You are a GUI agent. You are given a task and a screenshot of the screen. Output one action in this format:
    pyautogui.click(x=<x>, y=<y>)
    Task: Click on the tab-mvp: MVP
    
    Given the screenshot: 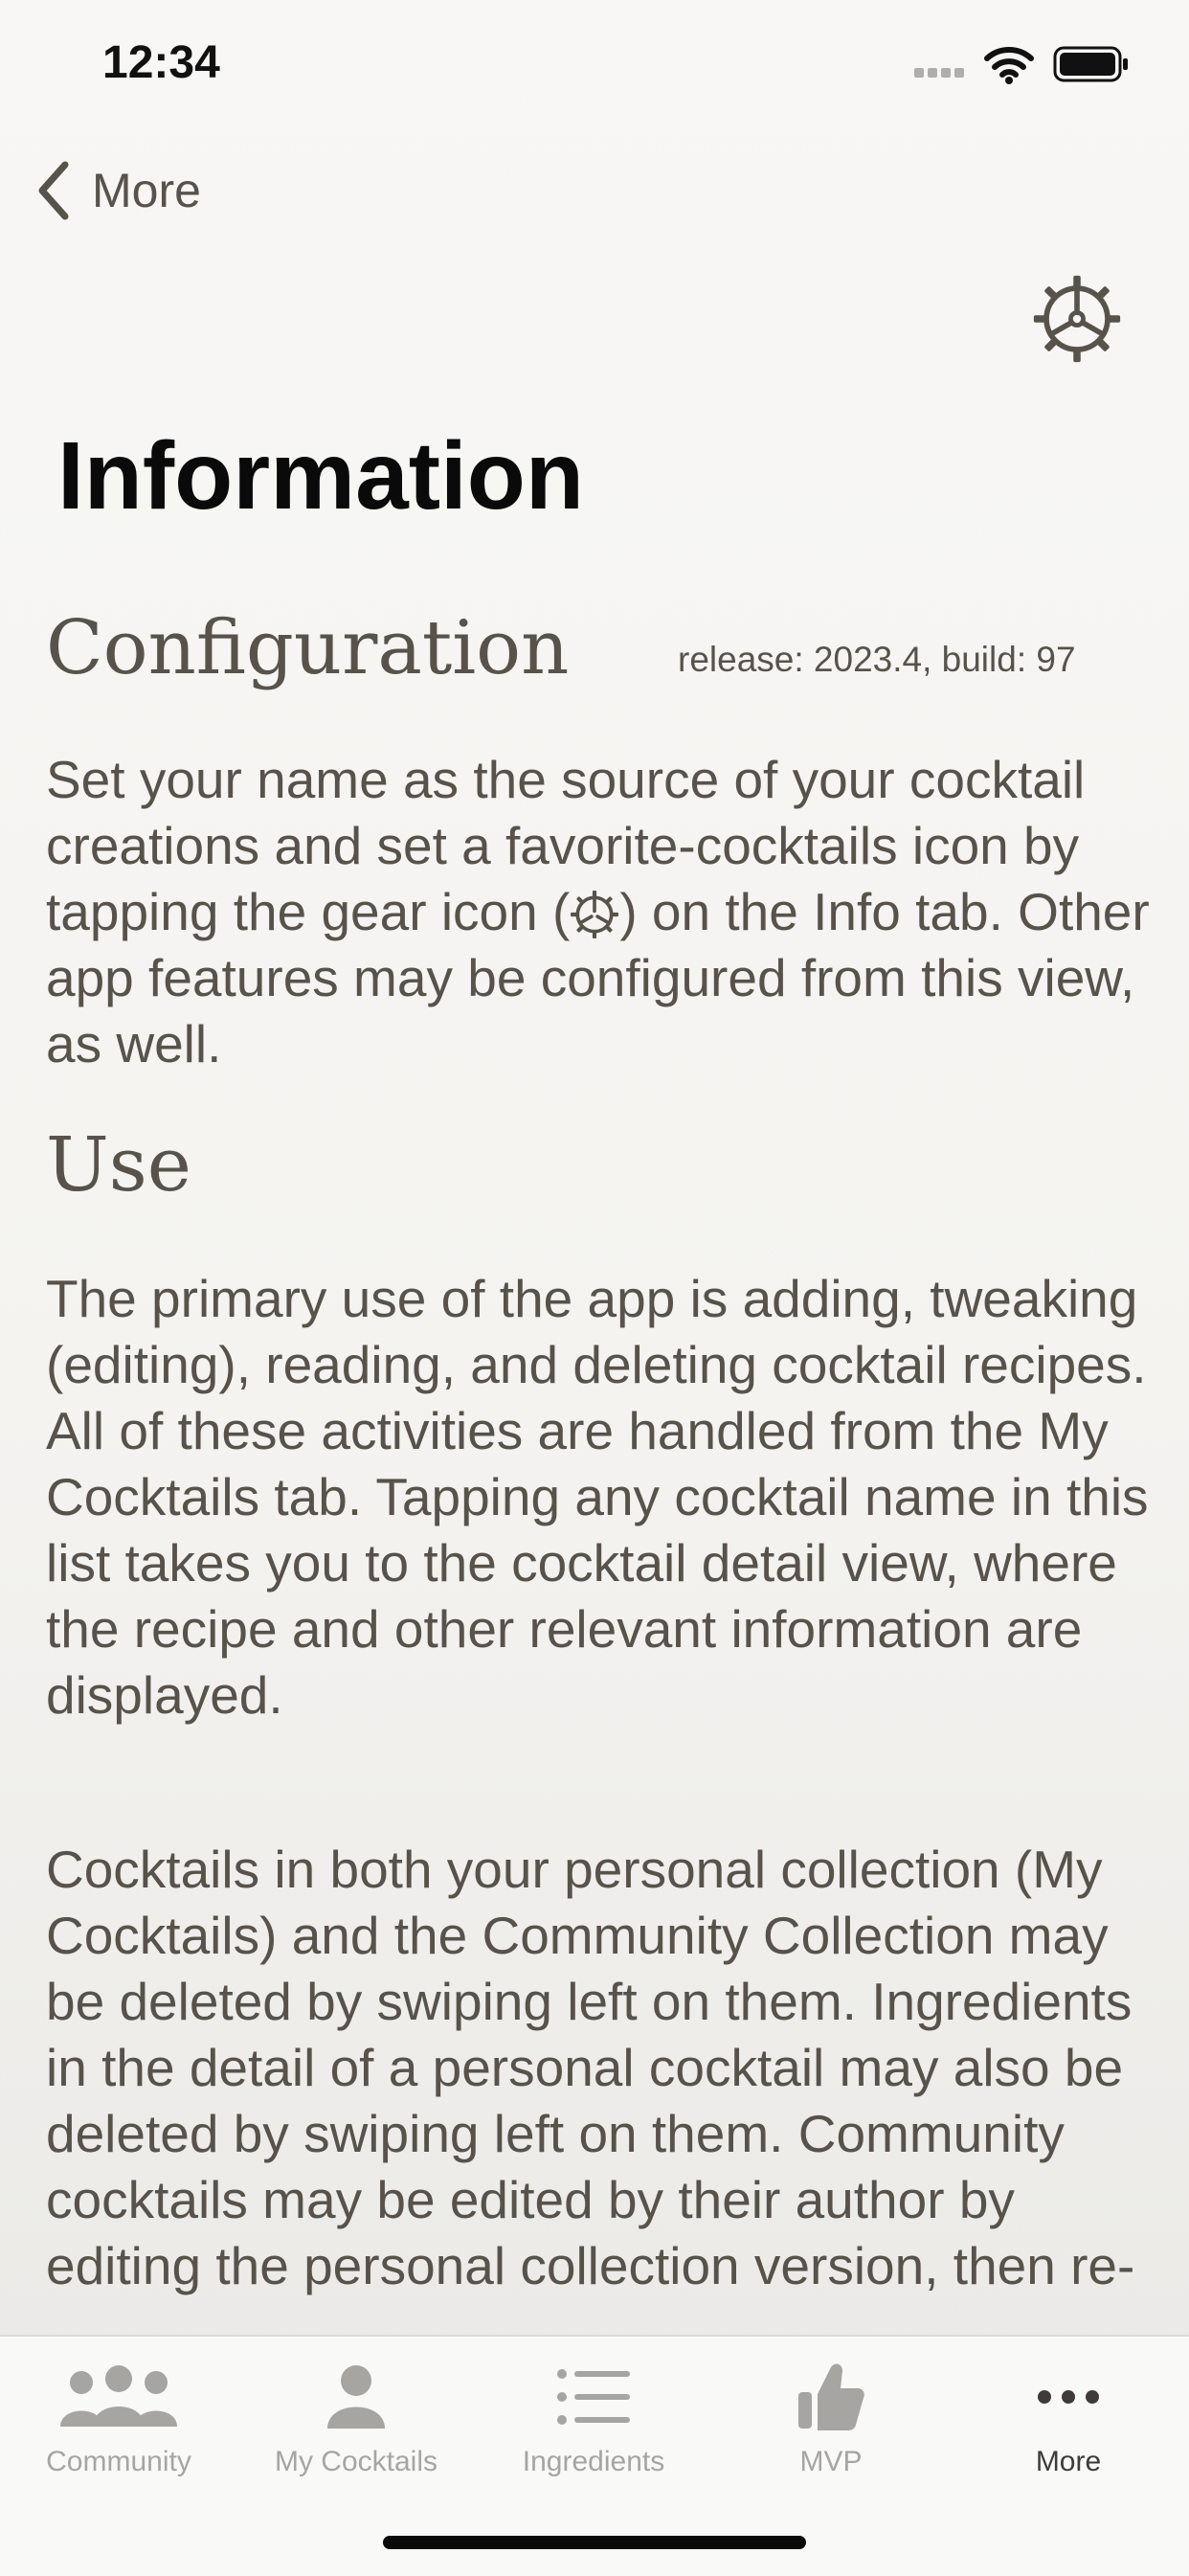 What is the action you would take?
    pyautogui.click(x=831, y=2425)
    